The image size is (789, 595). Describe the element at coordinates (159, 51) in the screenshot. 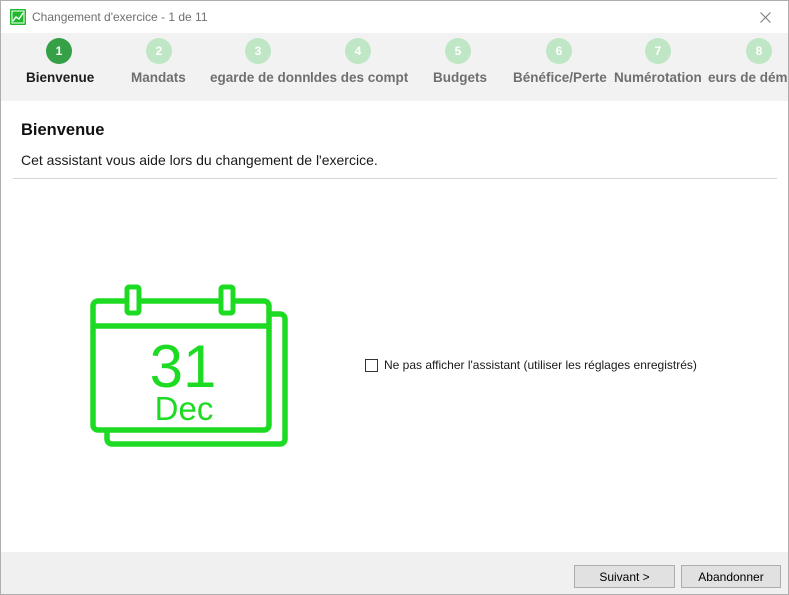

I see `step-2-number: 2` at that location.